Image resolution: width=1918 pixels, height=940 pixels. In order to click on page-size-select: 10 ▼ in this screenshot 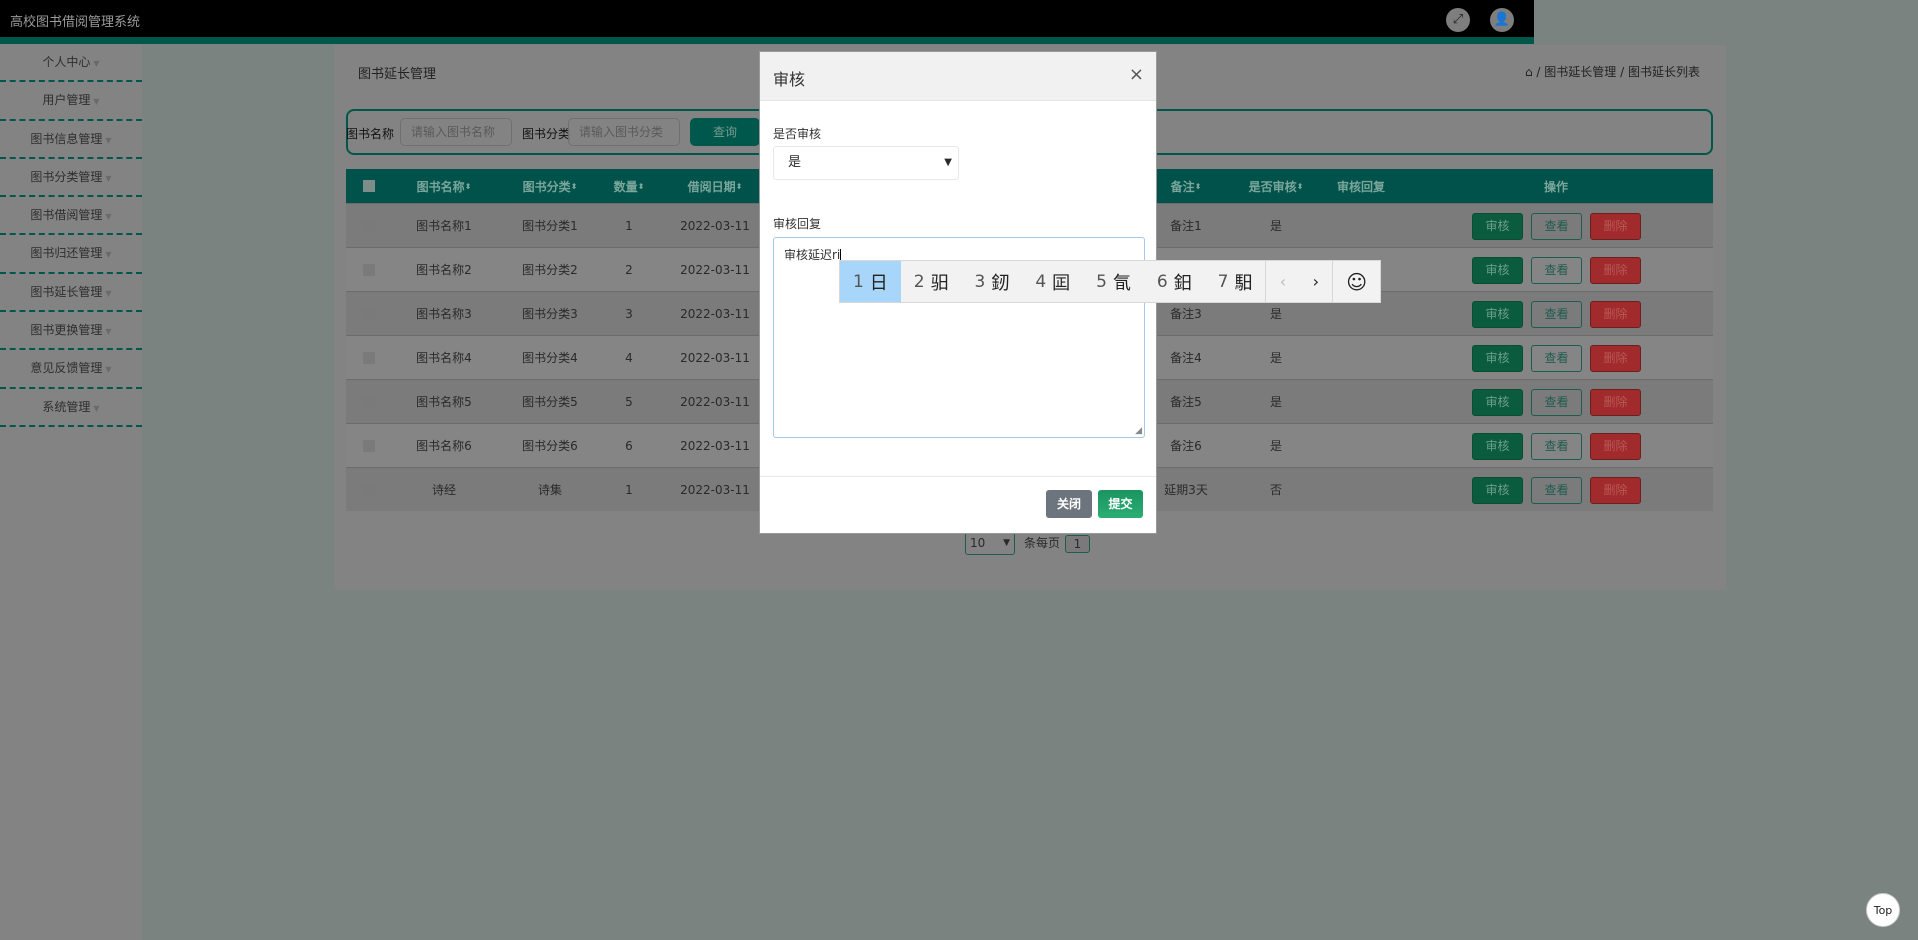, I will do `click(990, 543)`.